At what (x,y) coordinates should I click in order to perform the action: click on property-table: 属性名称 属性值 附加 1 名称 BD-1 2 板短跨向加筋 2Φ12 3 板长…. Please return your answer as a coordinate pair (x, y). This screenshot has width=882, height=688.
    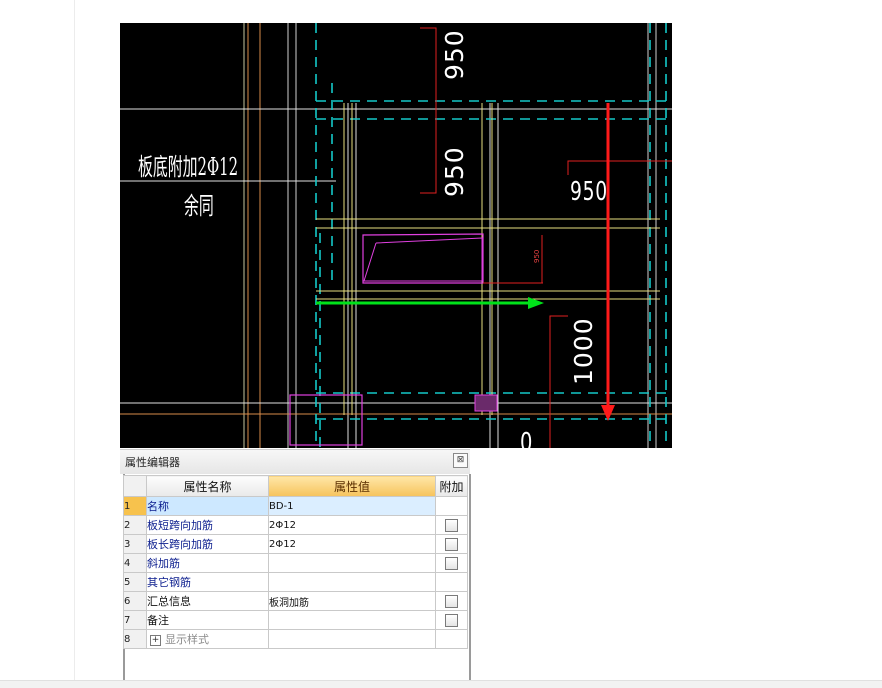
    Looking at the image, I should click on (295, 562).